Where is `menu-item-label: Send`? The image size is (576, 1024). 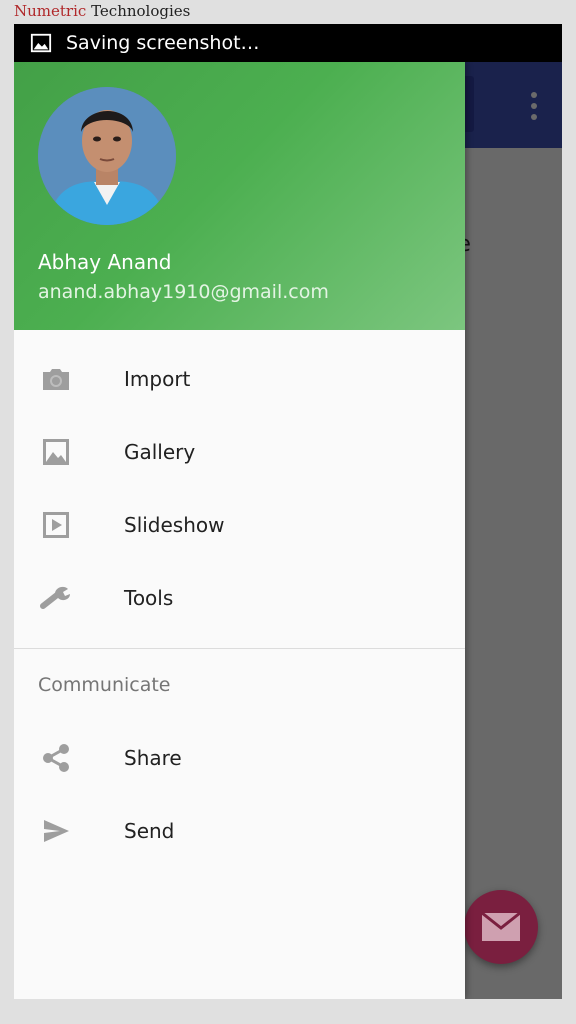 menu-item-label: Send is located at coordinates (149, 830).